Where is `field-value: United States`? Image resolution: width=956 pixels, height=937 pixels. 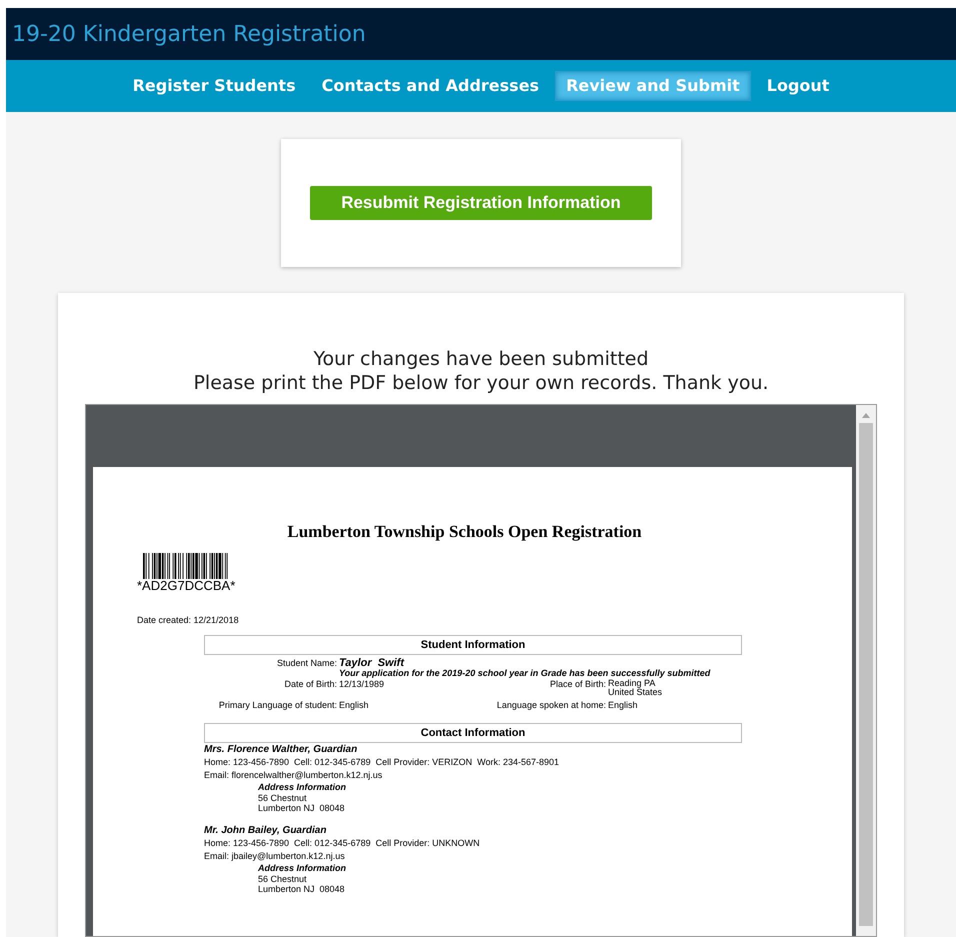 field-value: United States is located at coordinates (635, 692).